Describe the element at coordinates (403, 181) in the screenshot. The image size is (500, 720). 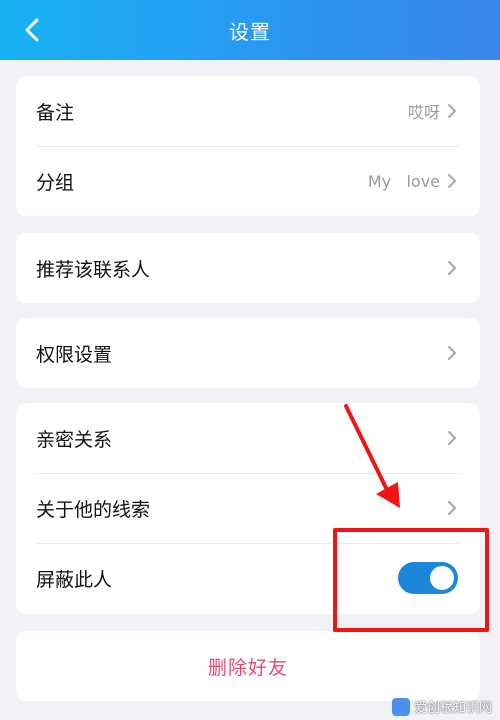
I see `group-value: My love` at that location.